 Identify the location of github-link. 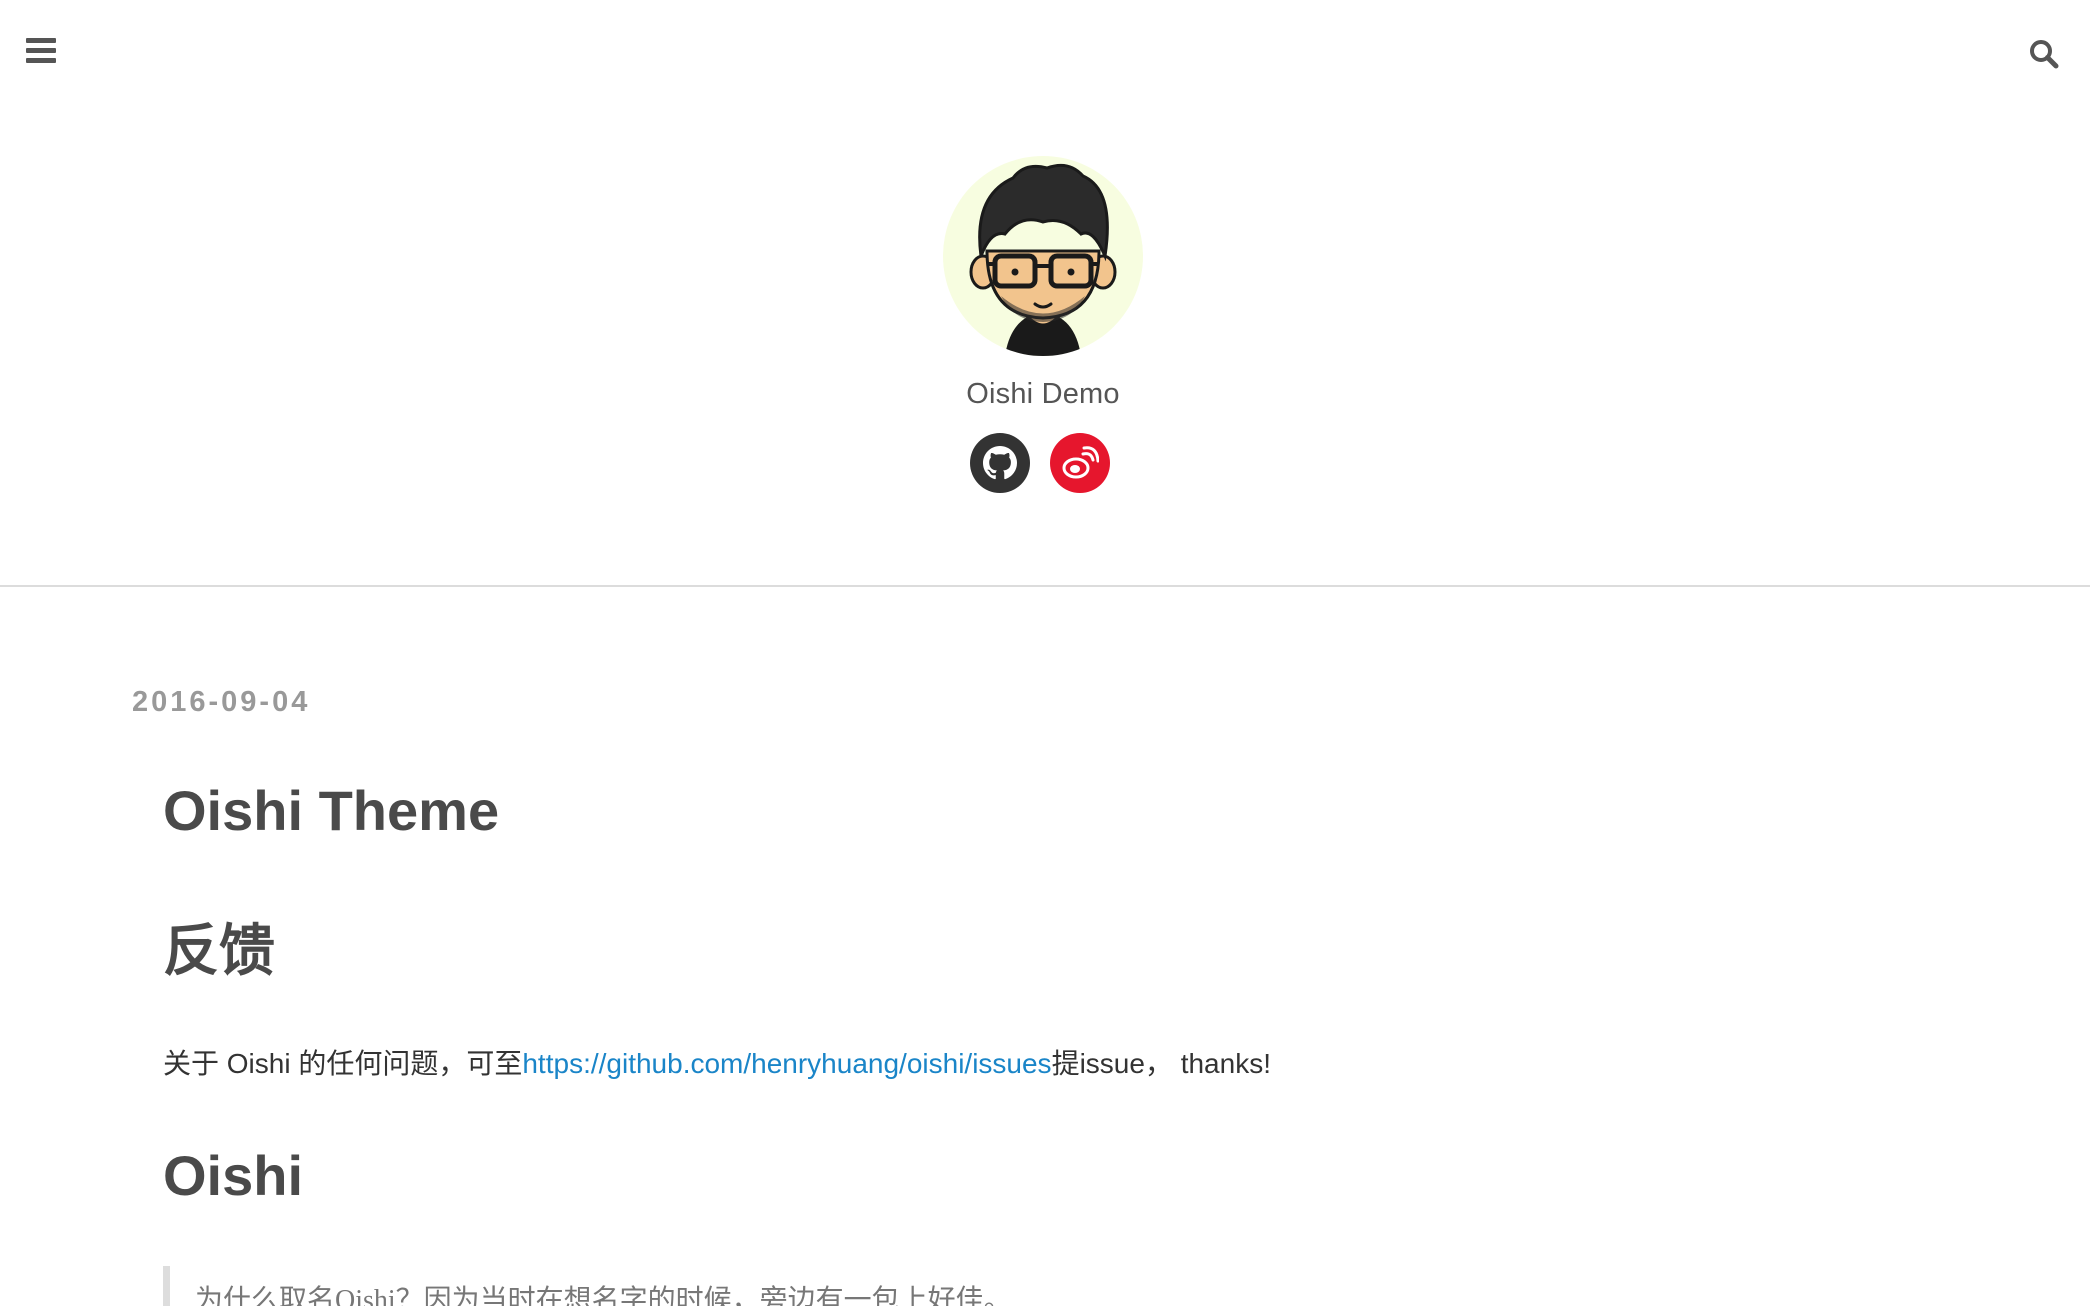
(1000, 463).